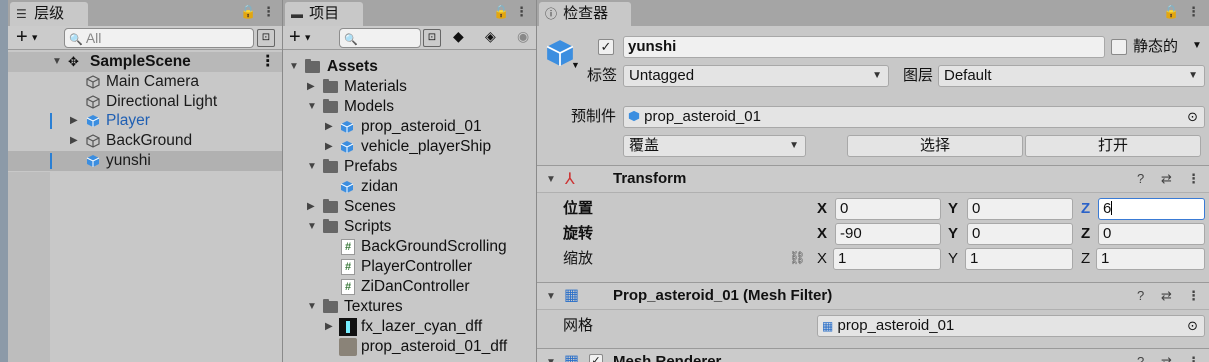 This screenshot has width=1209, height=362. What do you see at coordinates (1085, 259) in the screenshot?
I see `scale-z-label: Z` at bounding box center [1085, 259].